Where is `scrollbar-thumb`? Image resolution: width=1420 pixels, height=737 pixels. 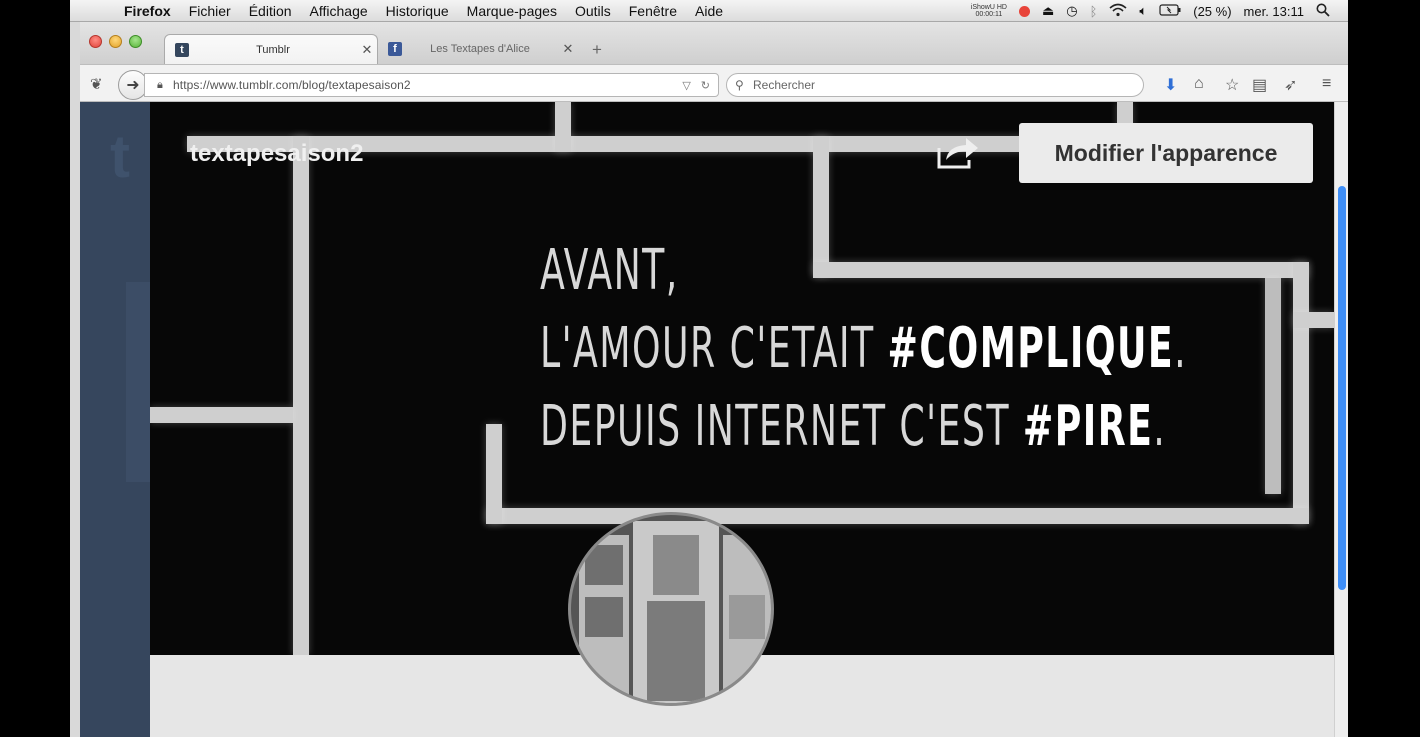 scrollbar-thumb is located at coordinates (1342, 388).